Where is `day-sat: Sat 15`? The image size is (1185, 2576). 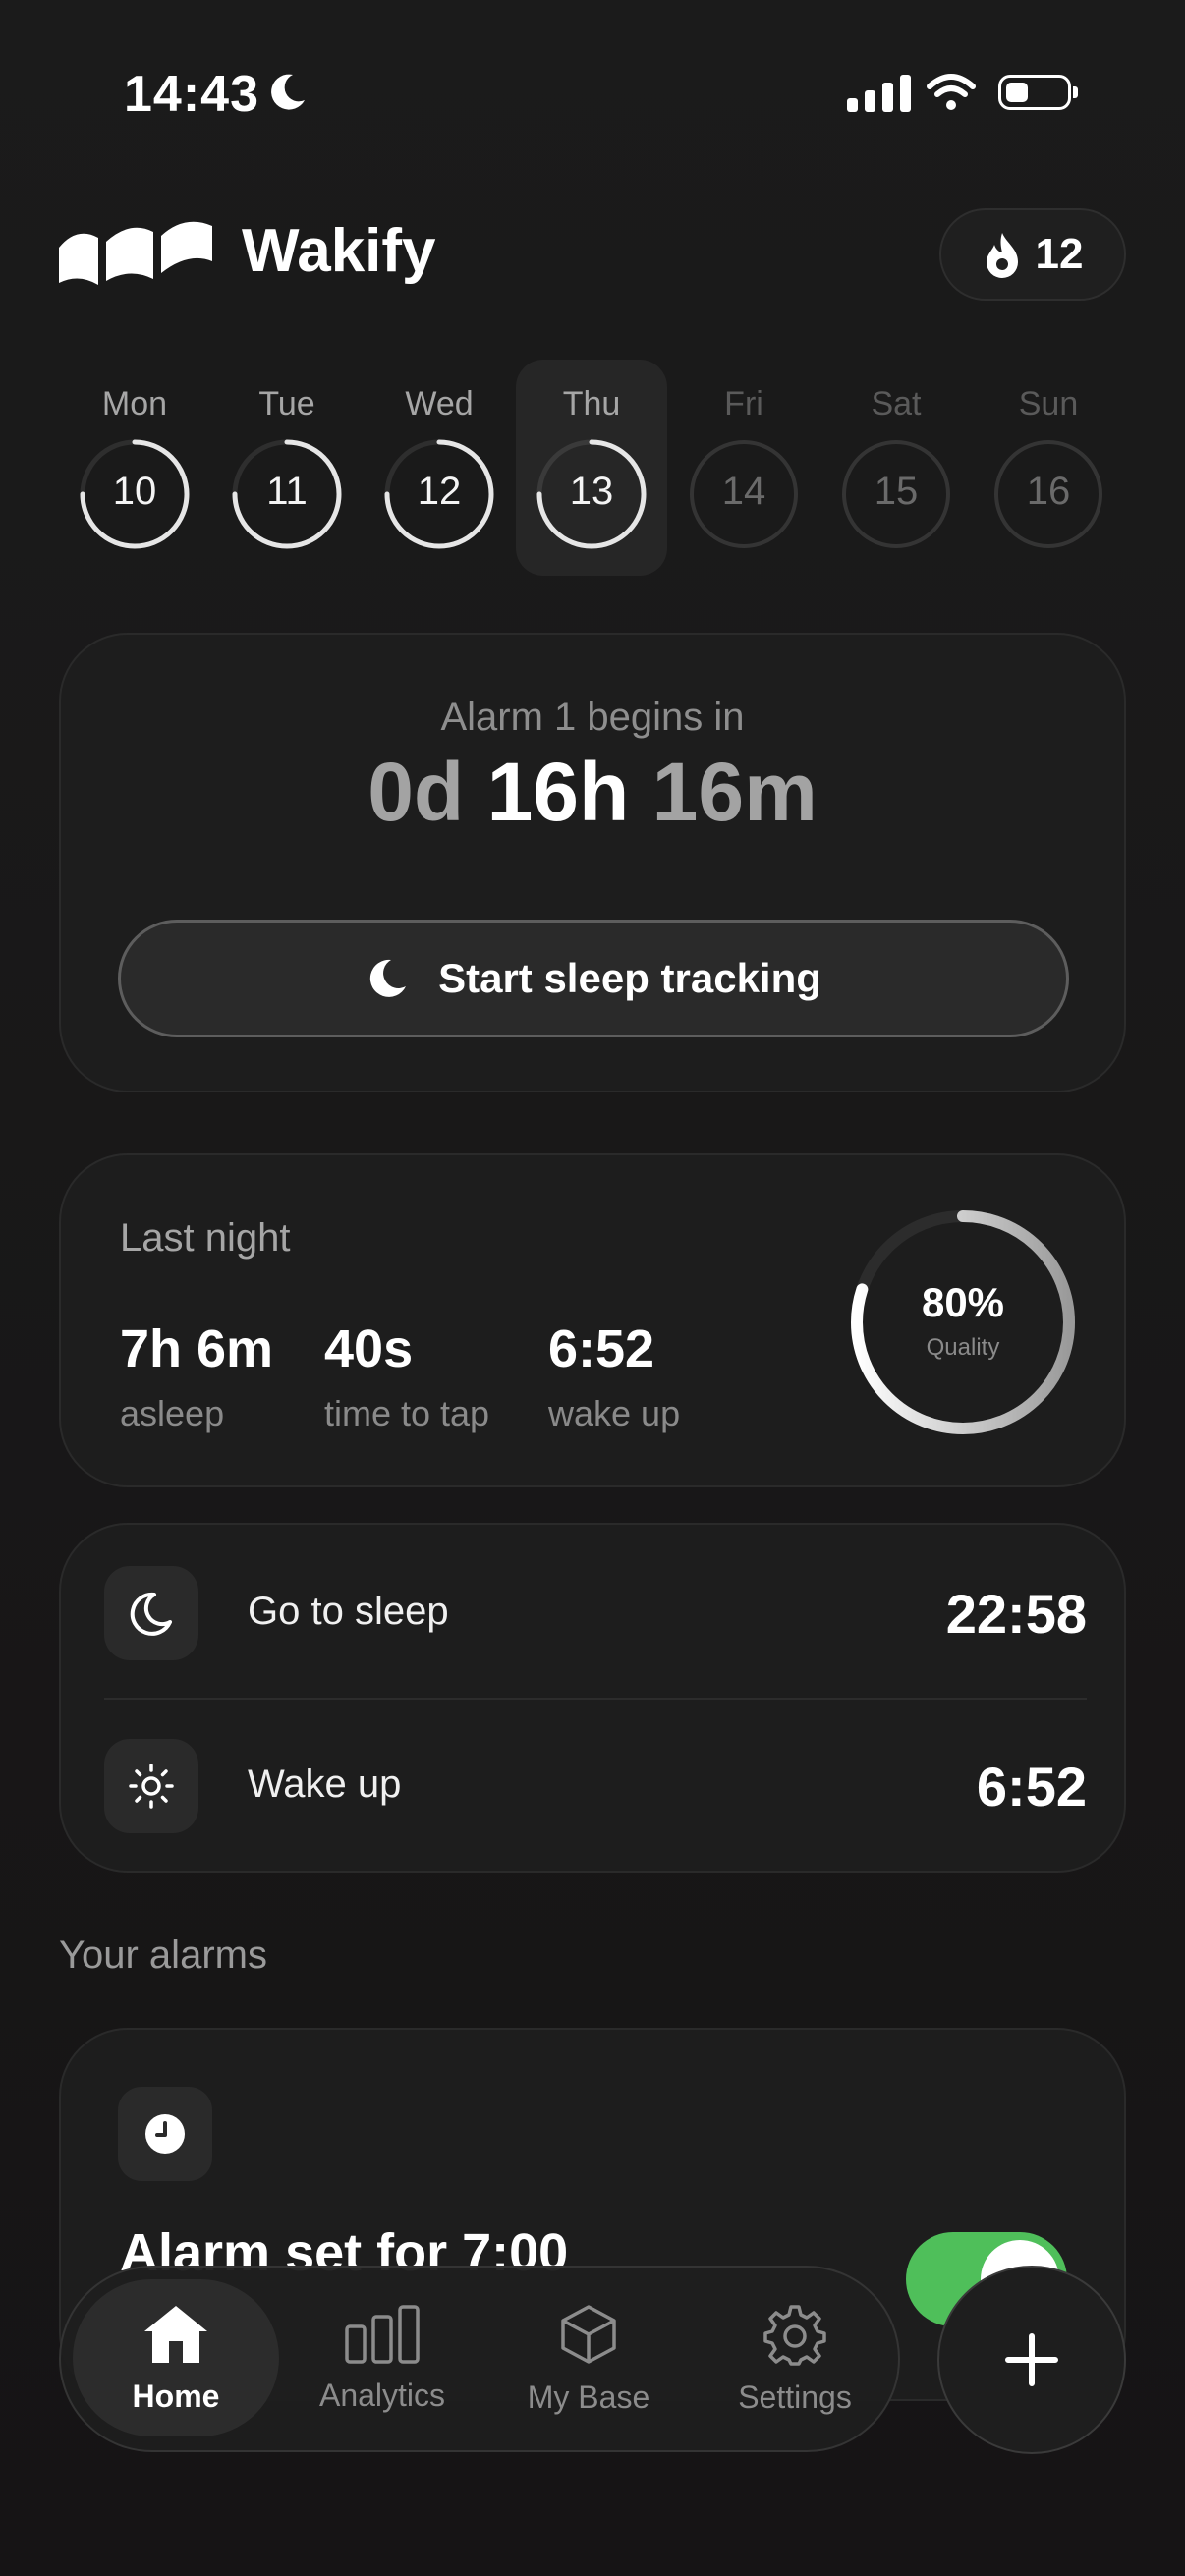
day-sat: Sat 15 is located at coordinates (896, 468).